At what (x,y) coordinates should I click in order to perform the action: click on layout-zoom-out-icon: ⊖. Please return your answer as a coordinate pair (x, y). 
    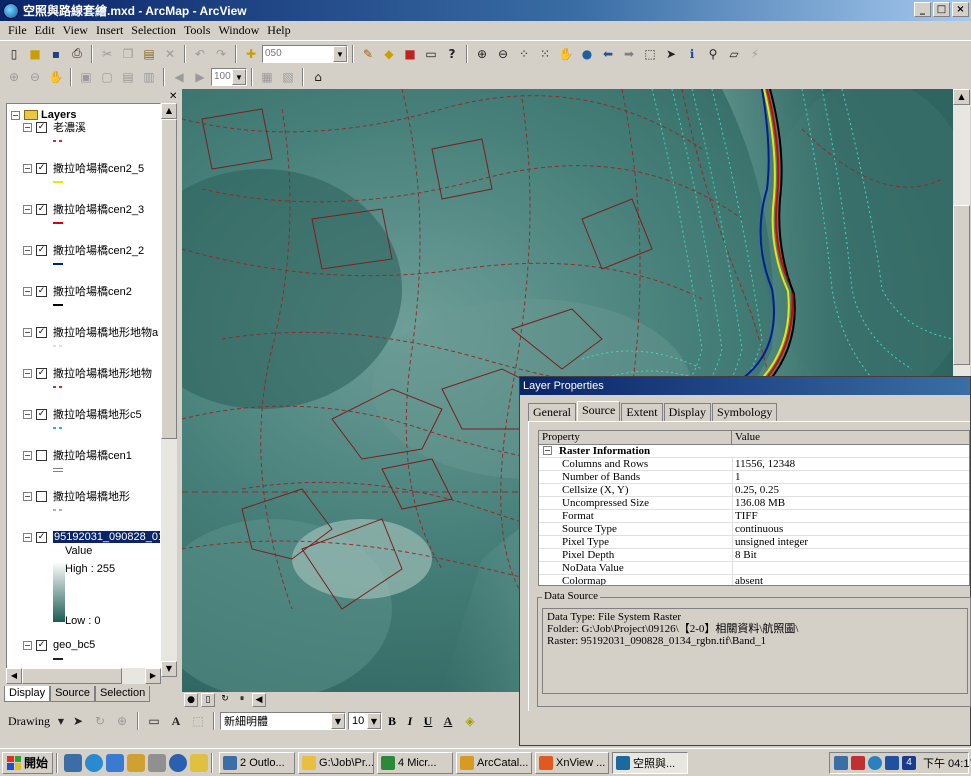
    Looking at the image, I should click on (35, 77).